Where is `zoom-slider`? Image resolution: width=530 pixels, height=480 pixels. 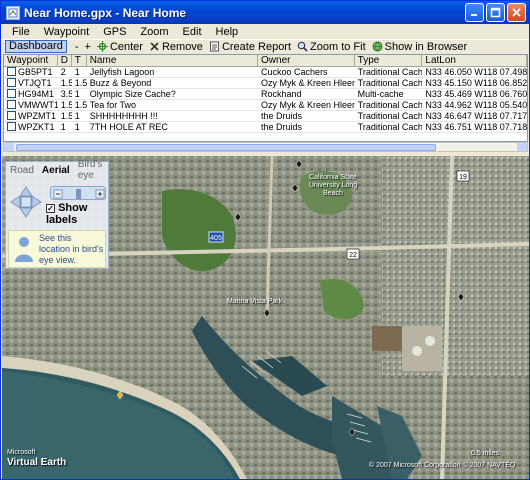 zoom-slider is located at coordinates (78, 193).